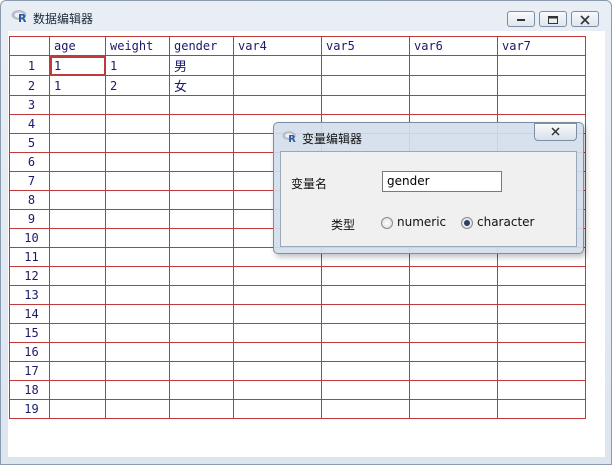  What do you see at coordinates (29, 105) in the screenshot?
I see `row-number: 3` at bounding box center [29, 105].